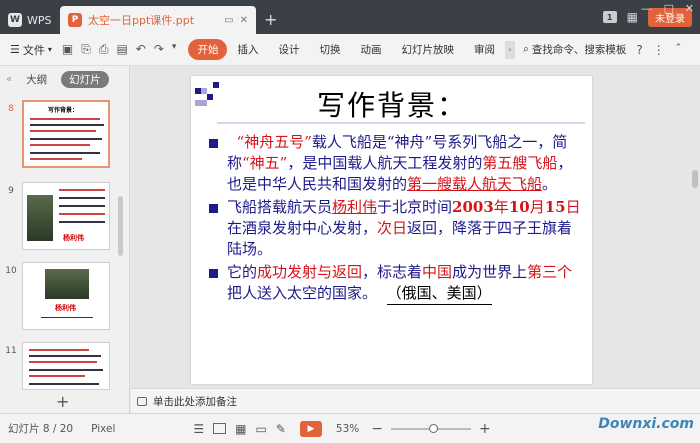 Image resolution: width=700 pixels, height=443 pixels. Describe the element at coordinates (62, 401) in the screenshot. I see `add-slide-icon: +` at that location.